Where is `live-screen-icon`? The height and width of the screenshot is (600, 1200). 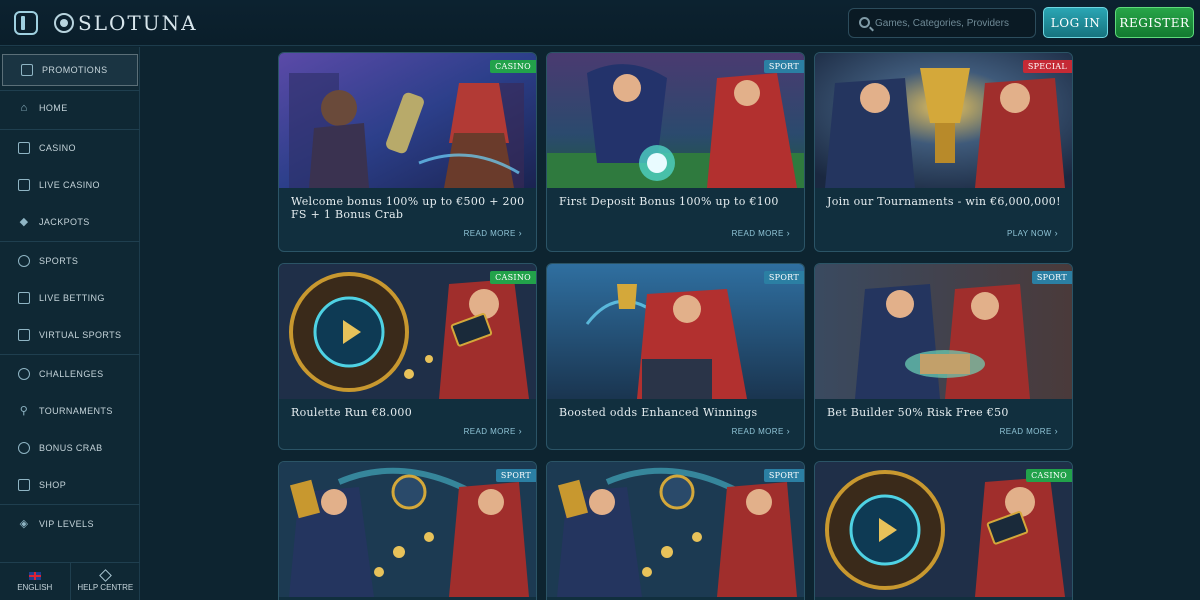
live-screen-icon is located at coordinates (24, 298).